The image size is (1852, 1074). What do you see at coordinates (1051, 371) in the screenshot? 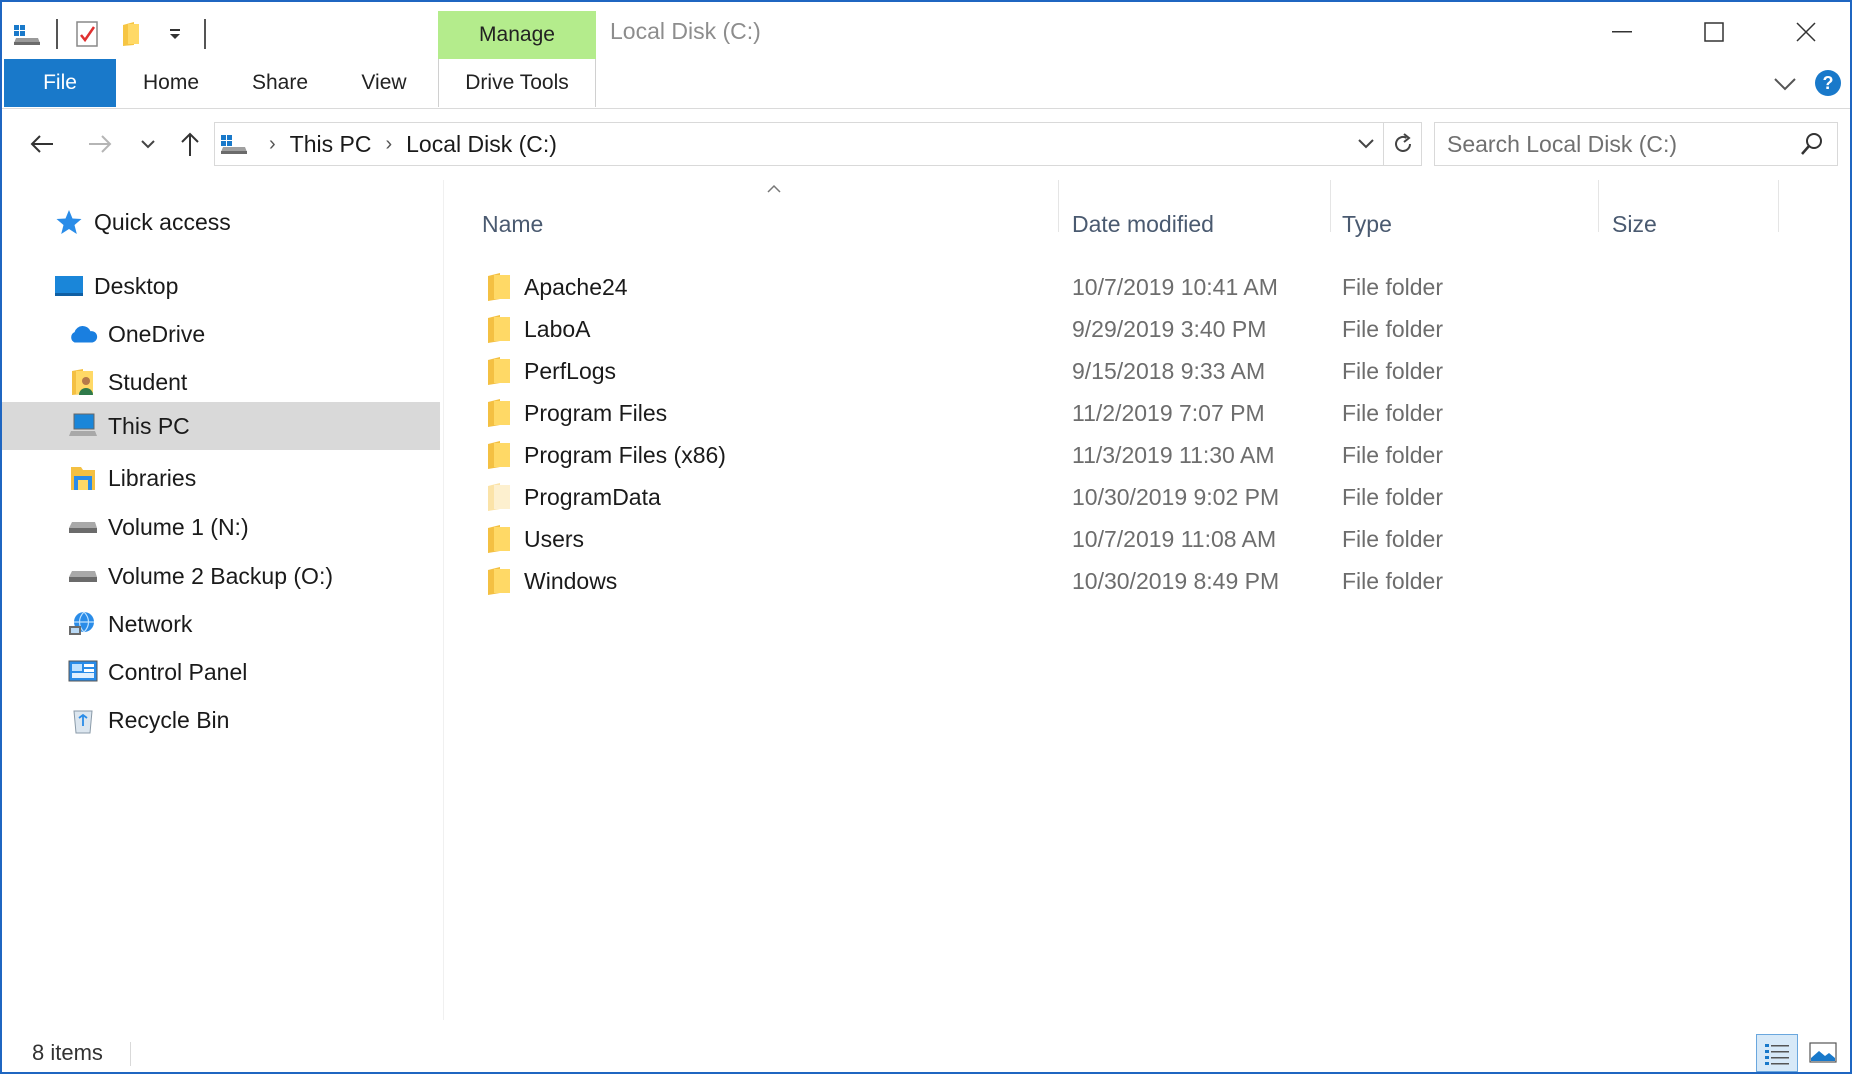
I see `file-row: PerfLogs 9/15/2018 9:33 AM File folder` at bounding box center [1051, 371].